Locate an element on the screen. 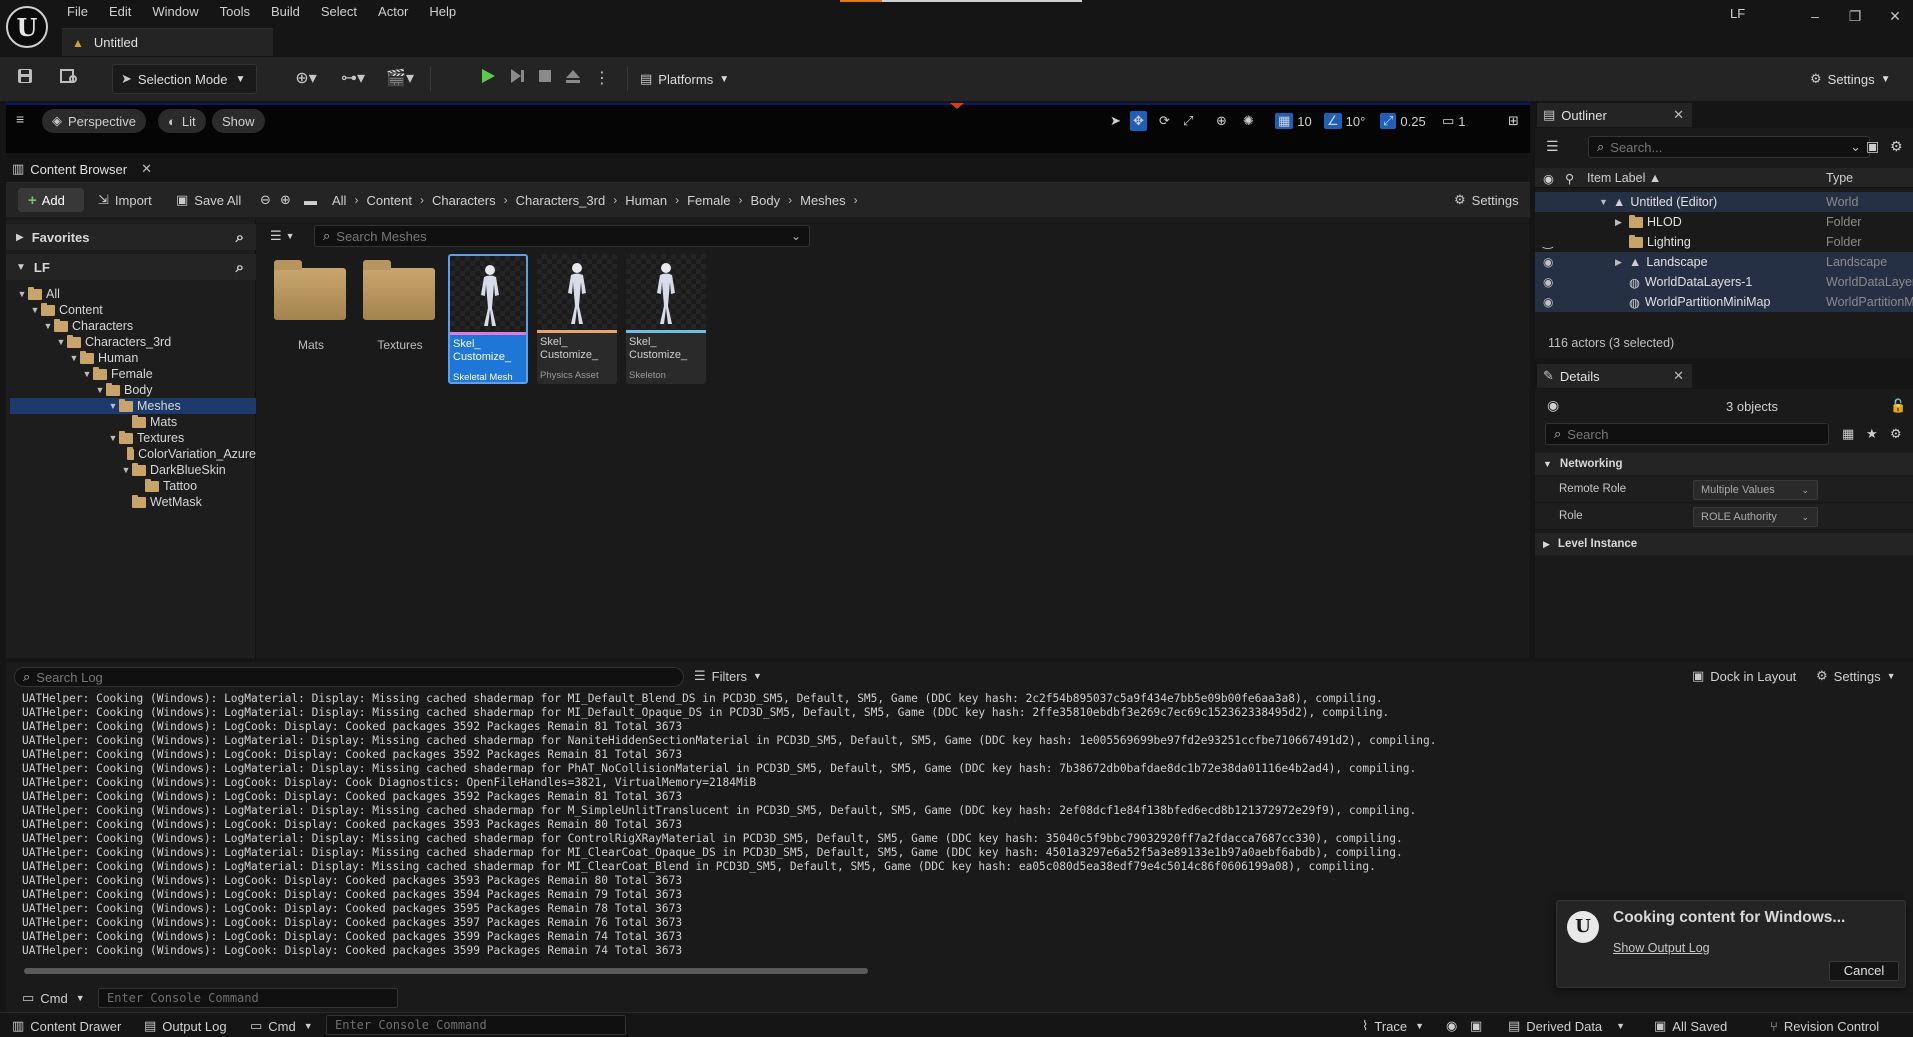 This screenshot has width=1913, height=1037. outliner-row: ▶ HLOD Folder is located at coordinates (1724, 222).